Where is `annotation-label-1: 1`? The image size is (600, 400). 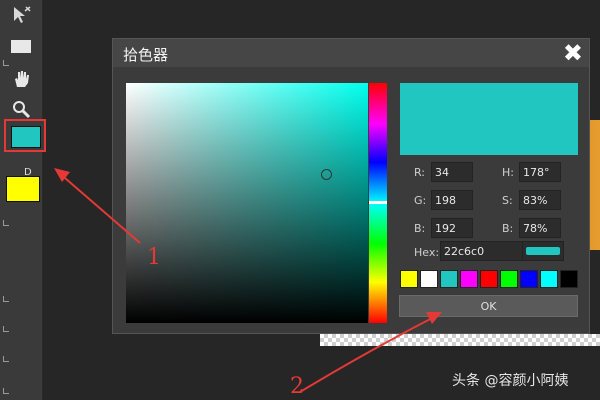
annotation-label-1: 1 is located at coordinates (154, 257).